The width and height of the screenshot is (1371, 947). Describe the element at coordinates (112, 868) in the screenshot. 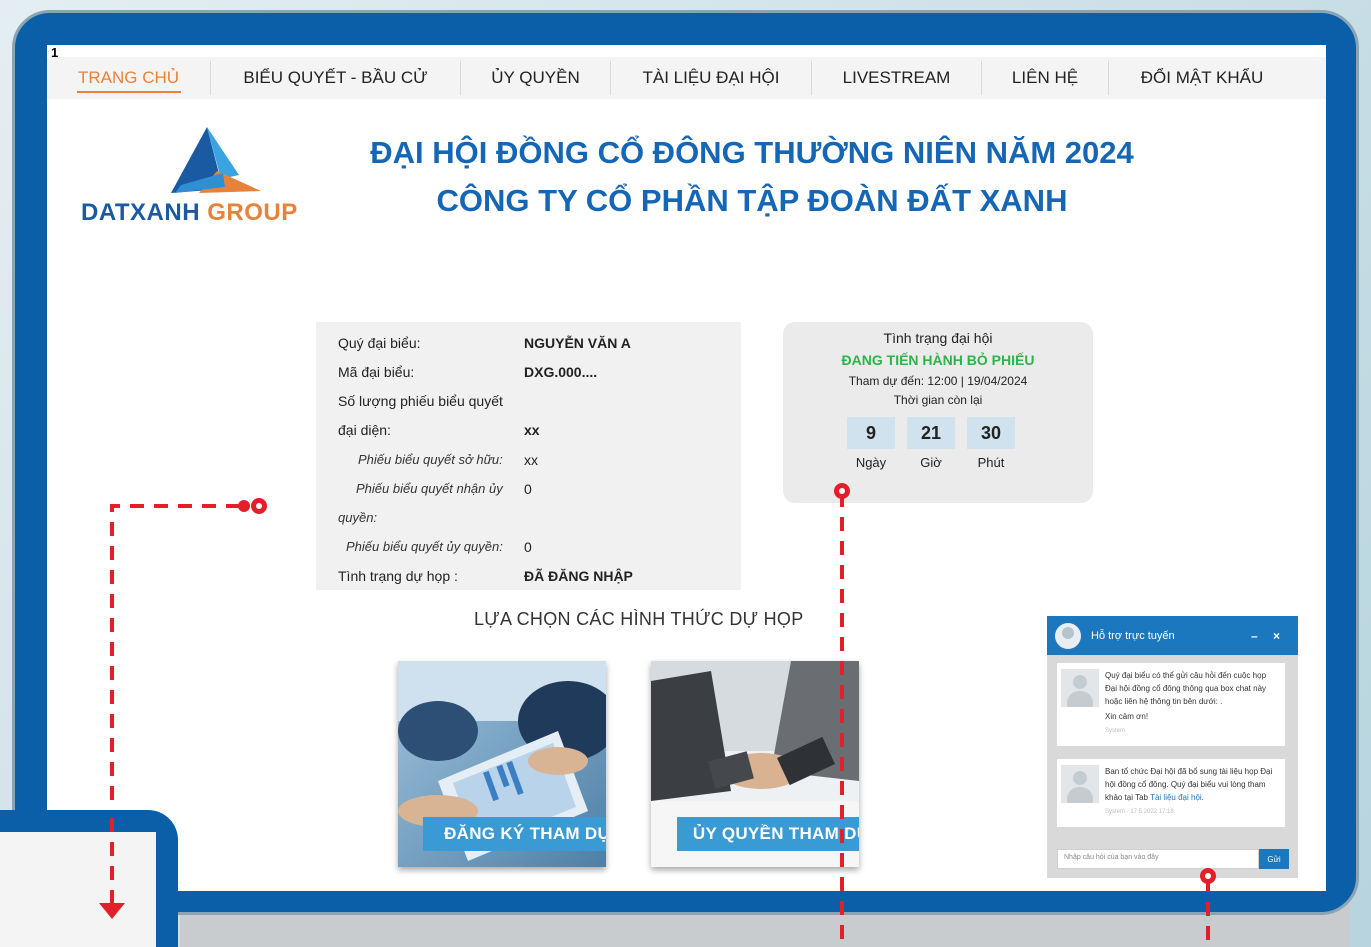

I see `annotation-arrow-overlay` at that location.